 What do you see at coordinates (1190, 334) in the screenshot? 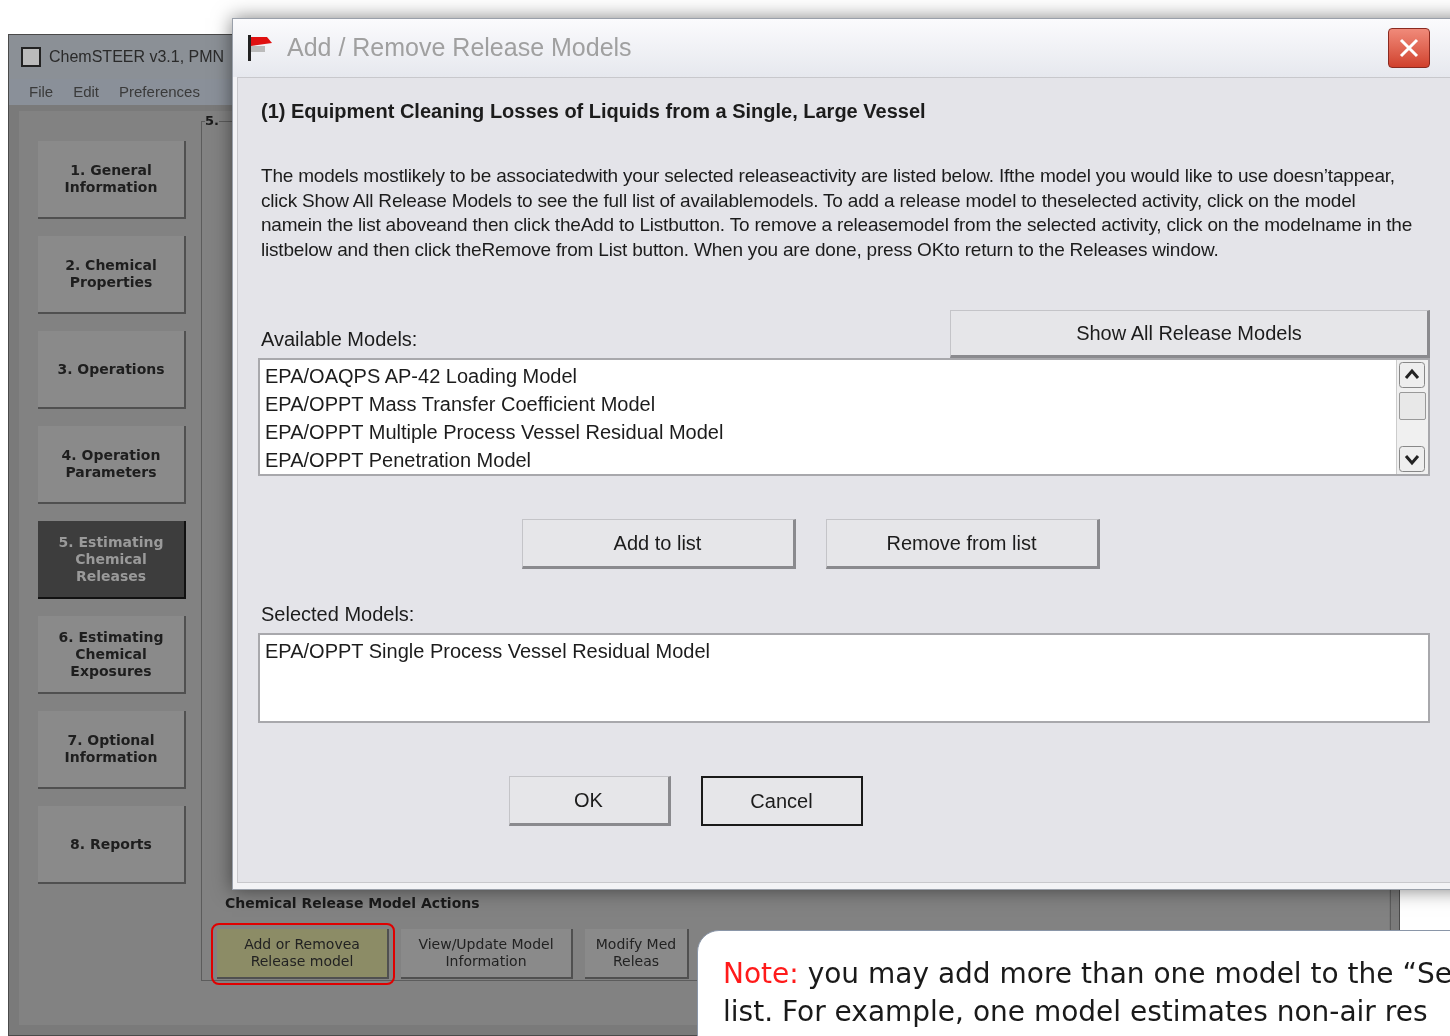
I see `show-all-button: Show All Release Models` at bounding box center [1190, 334].